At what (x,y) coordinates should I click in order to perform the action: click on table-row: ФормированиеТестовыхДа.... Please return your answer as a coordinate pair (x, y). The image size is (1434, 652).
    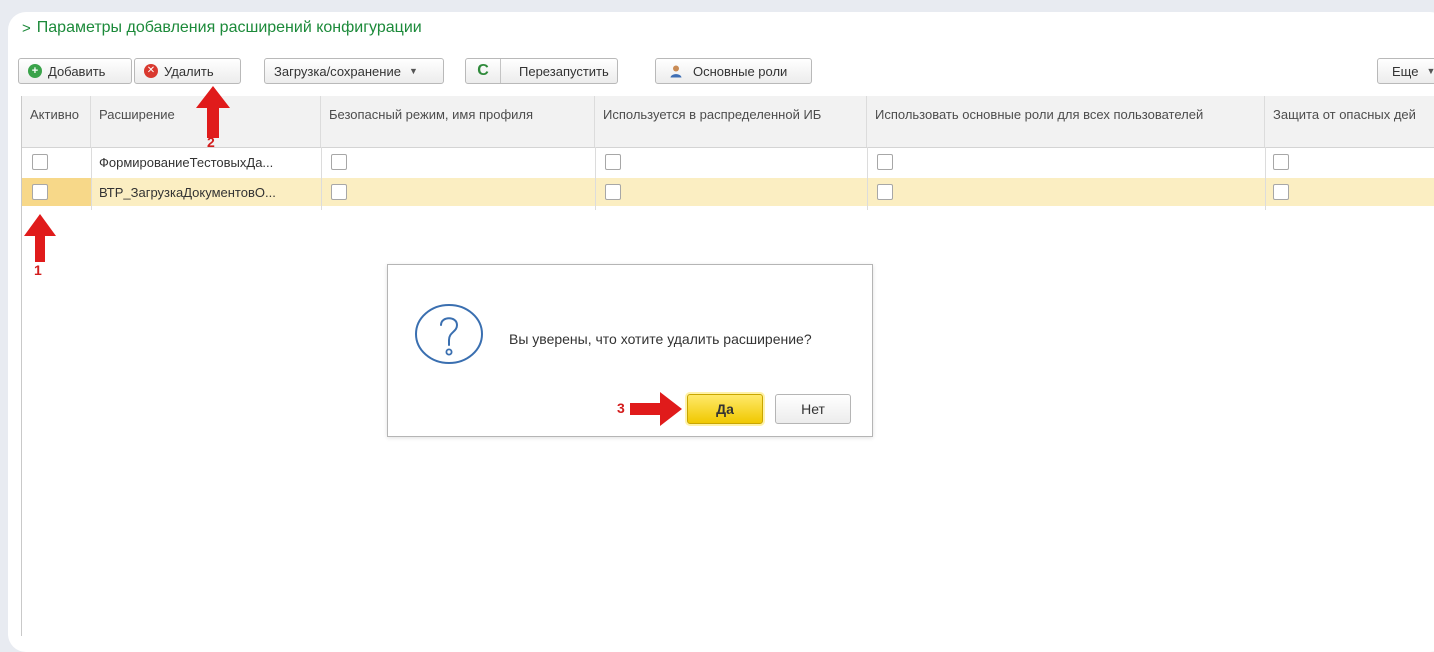
    Looking at the image, I should click on (728, 162).